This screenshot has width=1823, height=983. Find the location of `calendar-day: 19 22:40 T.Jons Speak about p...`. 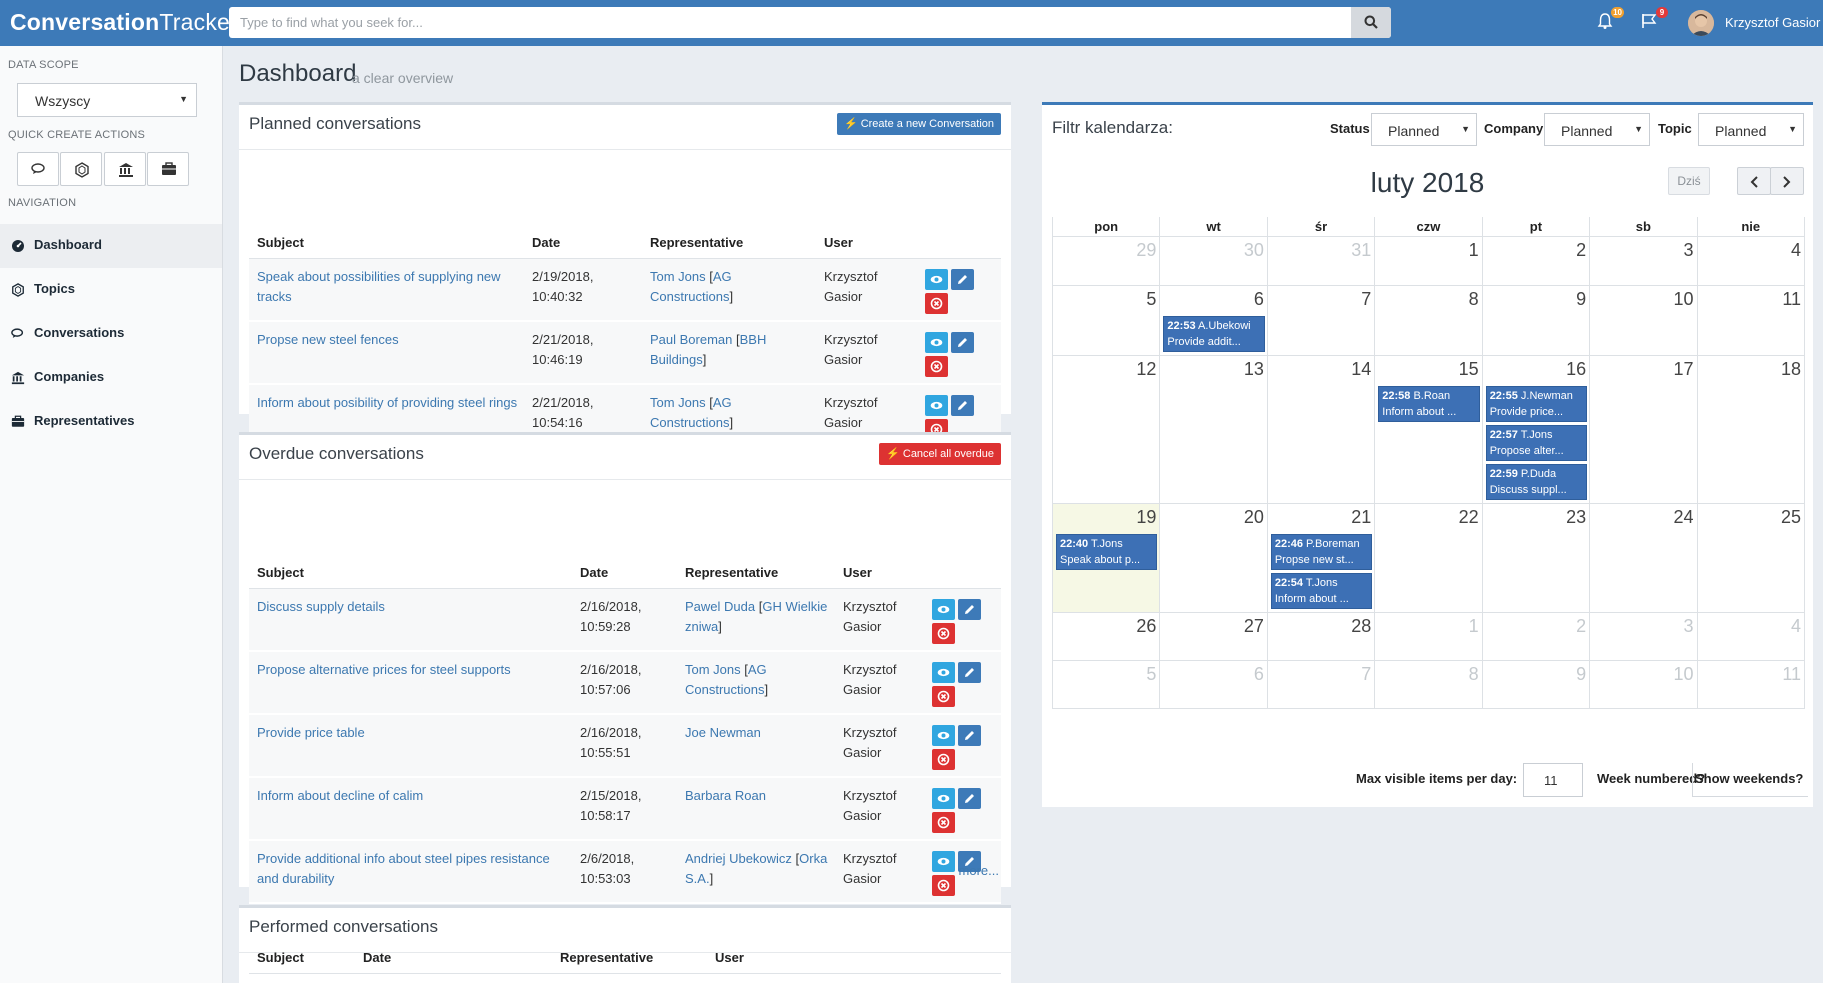

calendar-day: 19 22:40 T.Jons Speak about p... is located at coordinates (1106, 557).